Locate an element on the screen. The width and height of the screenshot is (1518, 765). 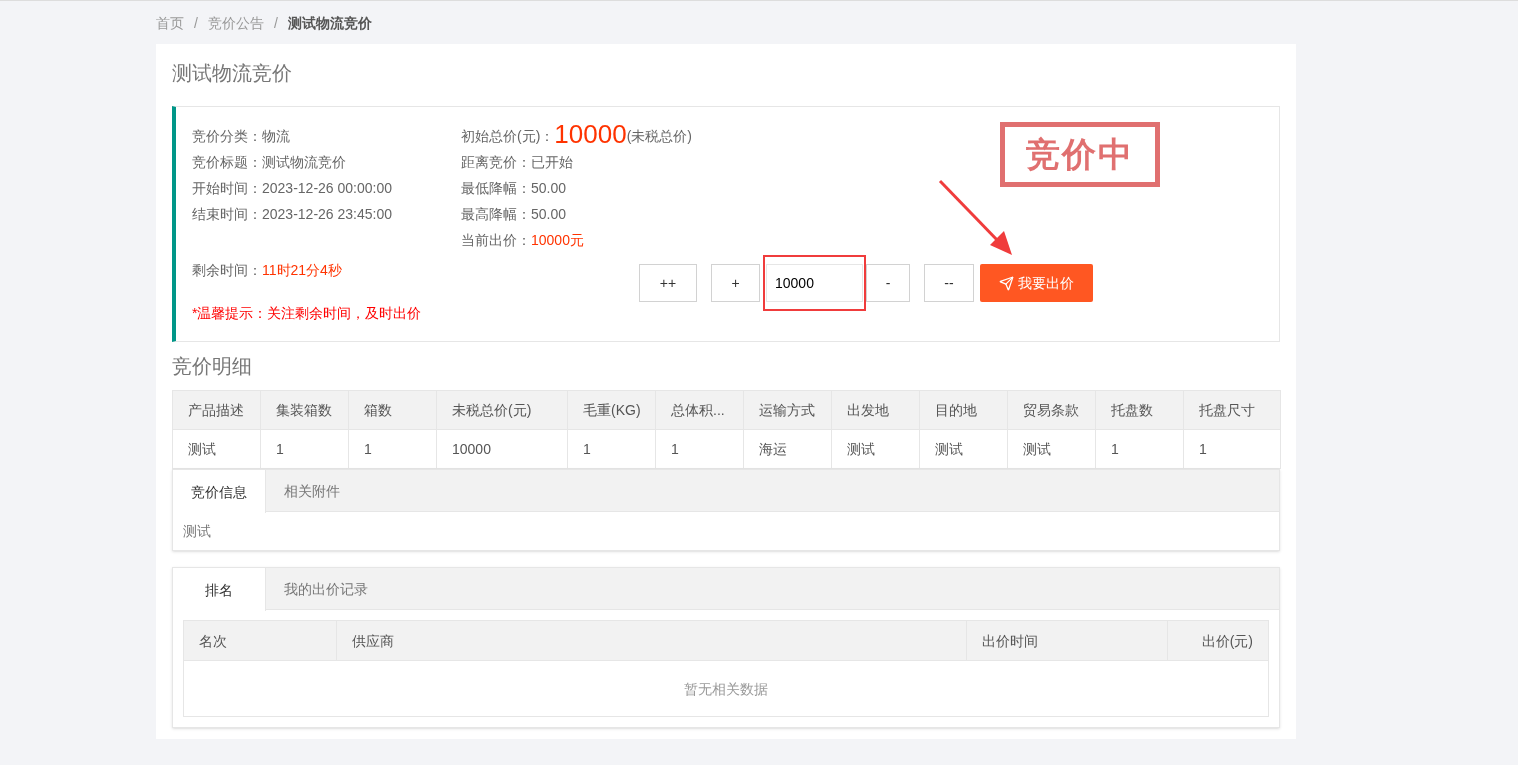
column-header: 目的地 is located at coordinates (963, 410).